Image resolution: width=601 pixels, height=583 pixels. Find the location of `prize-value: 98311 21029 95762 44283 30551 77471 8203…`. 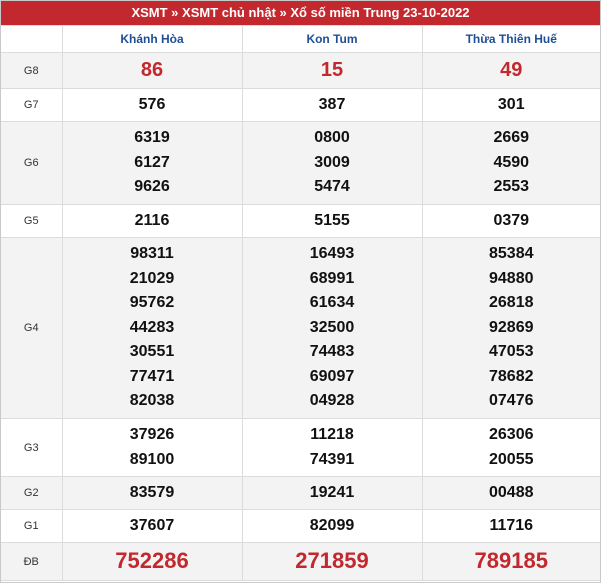

prize-value: 98311 21029 95762 44283 30551 77471 8203… is located at coordinates (152, 328).